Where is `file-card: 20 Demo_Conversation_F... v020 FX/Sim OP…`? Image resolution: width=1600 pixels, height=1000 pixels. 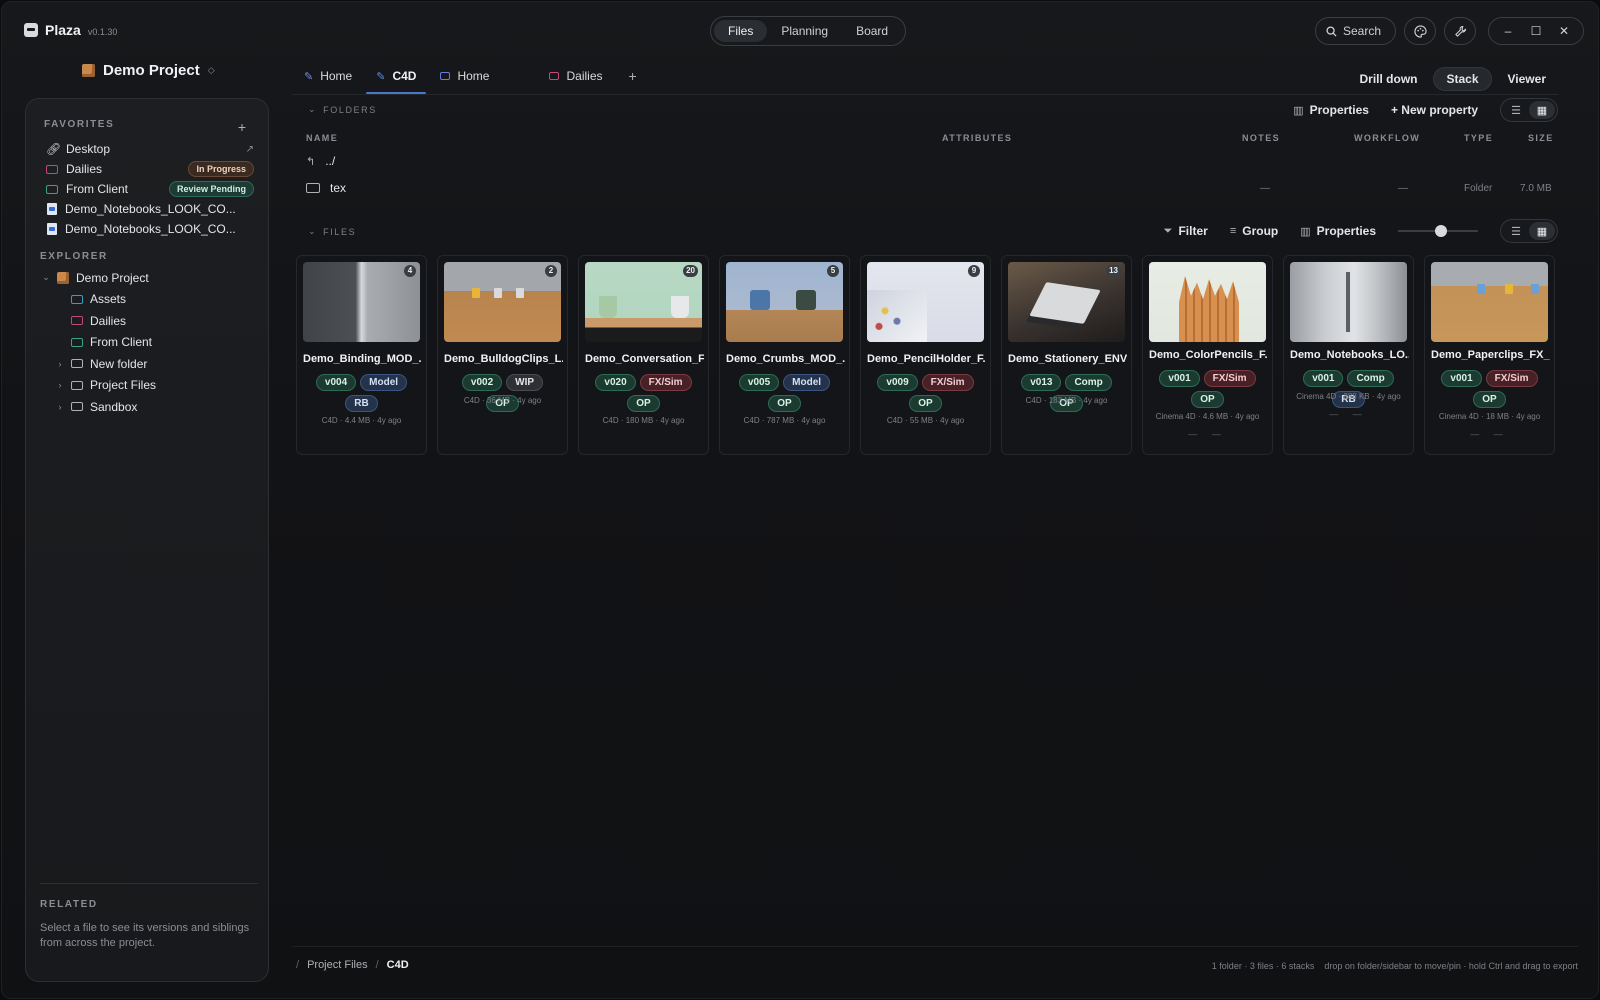
file-card: 20 Demo_Conversation_F... v020 FX/Sim OP… is located at coordinates (643, 355).